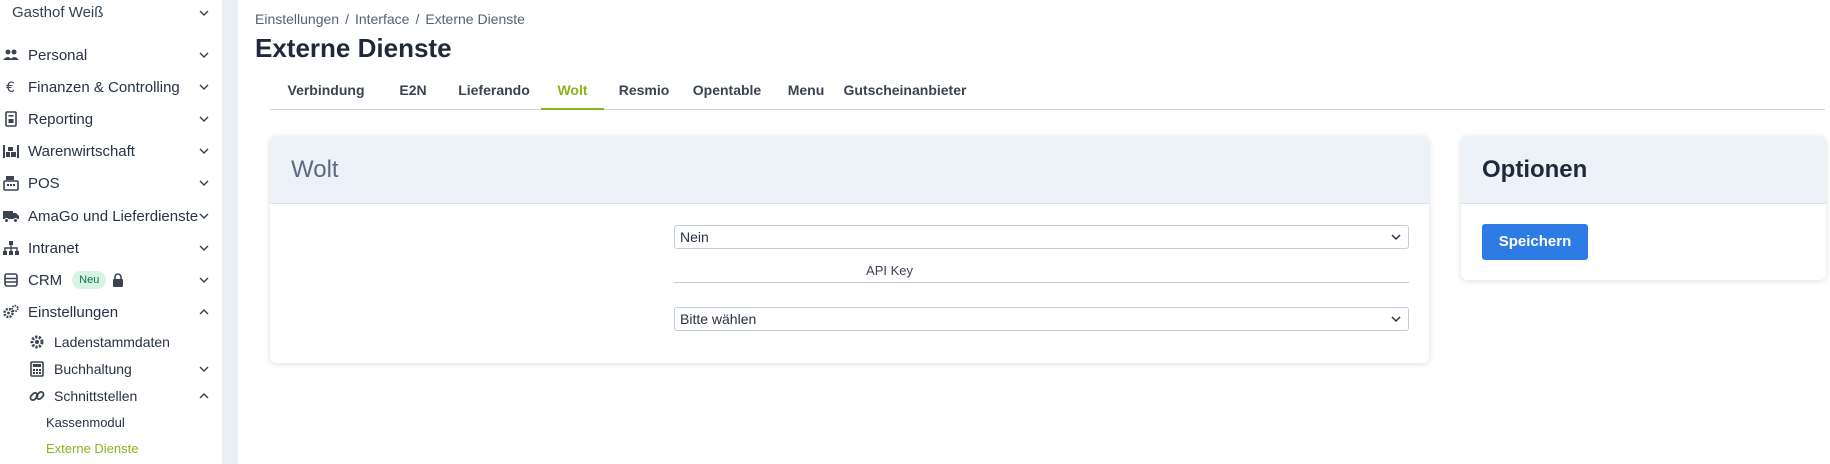  I want to click on sidebar-item-pos: POS, so click(111, 183).